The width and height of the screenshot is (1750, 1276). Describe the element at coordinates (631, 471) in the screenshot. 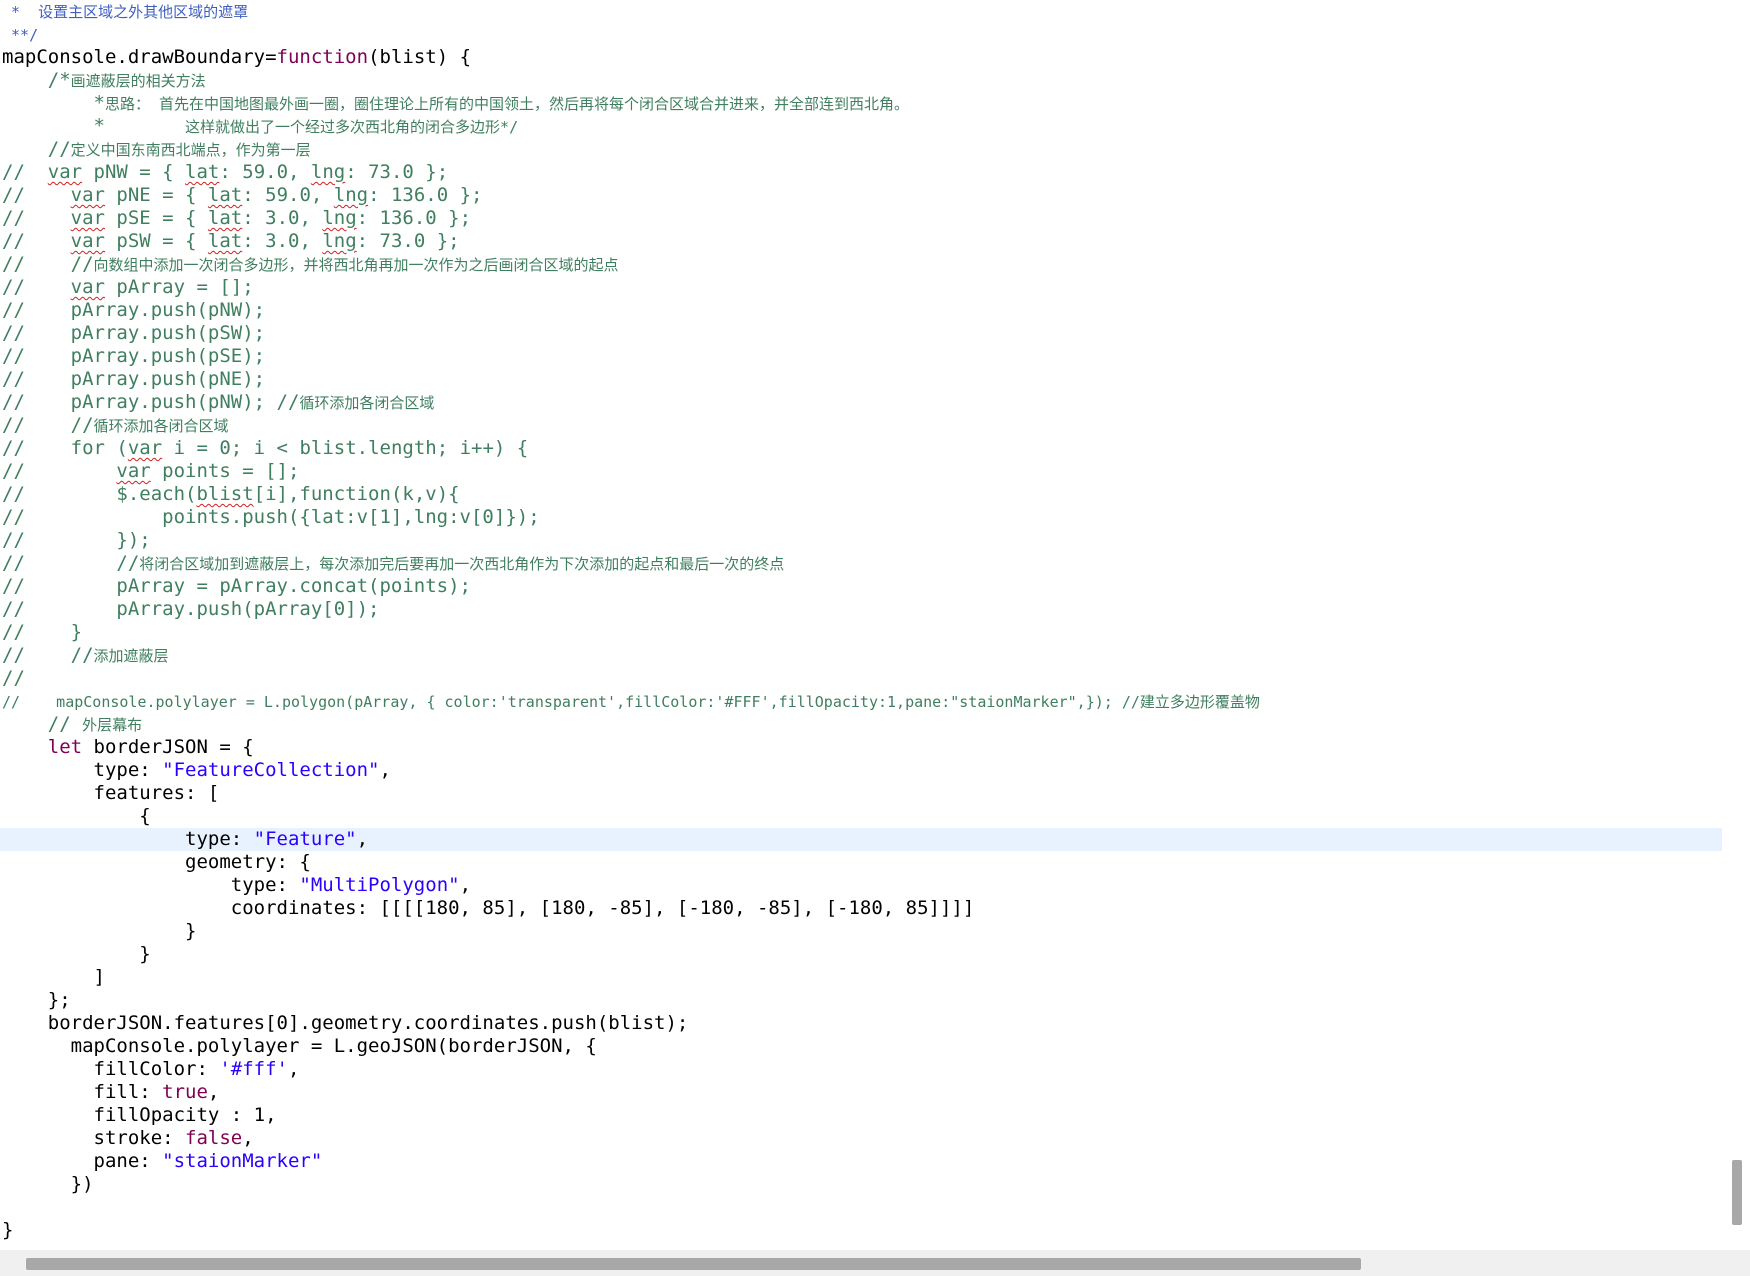

I see `code-line: // var points = [];` at that location.